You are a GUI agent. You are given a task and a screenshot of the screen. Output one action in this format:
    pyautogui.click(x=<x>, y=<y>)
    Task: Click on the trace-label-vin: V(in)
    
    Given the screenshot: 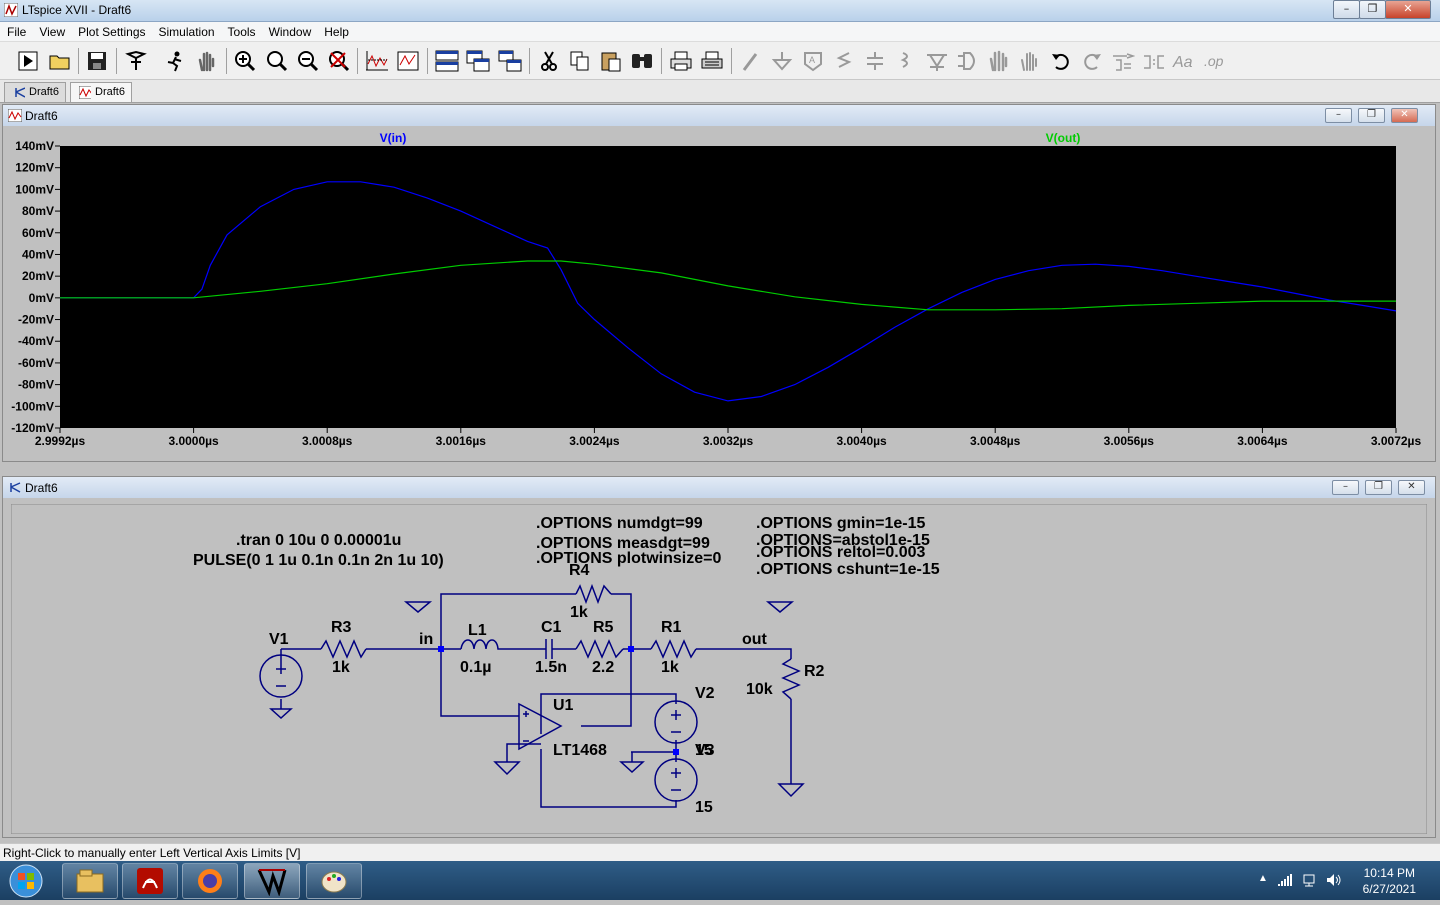 What is the action you would take?
    pyautogui.click(x=393, y=138)
    